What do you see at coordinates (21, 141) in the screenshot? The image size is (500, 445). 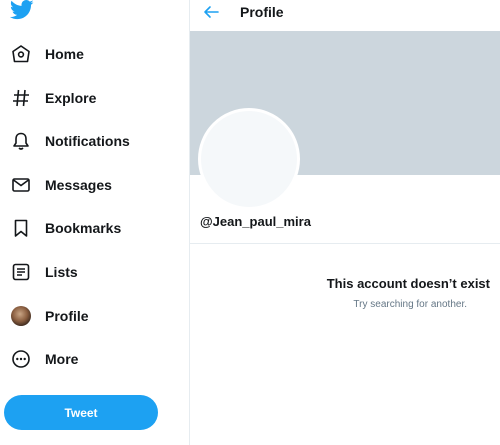 I see `bell-icon` at bounding box center [21, 141].